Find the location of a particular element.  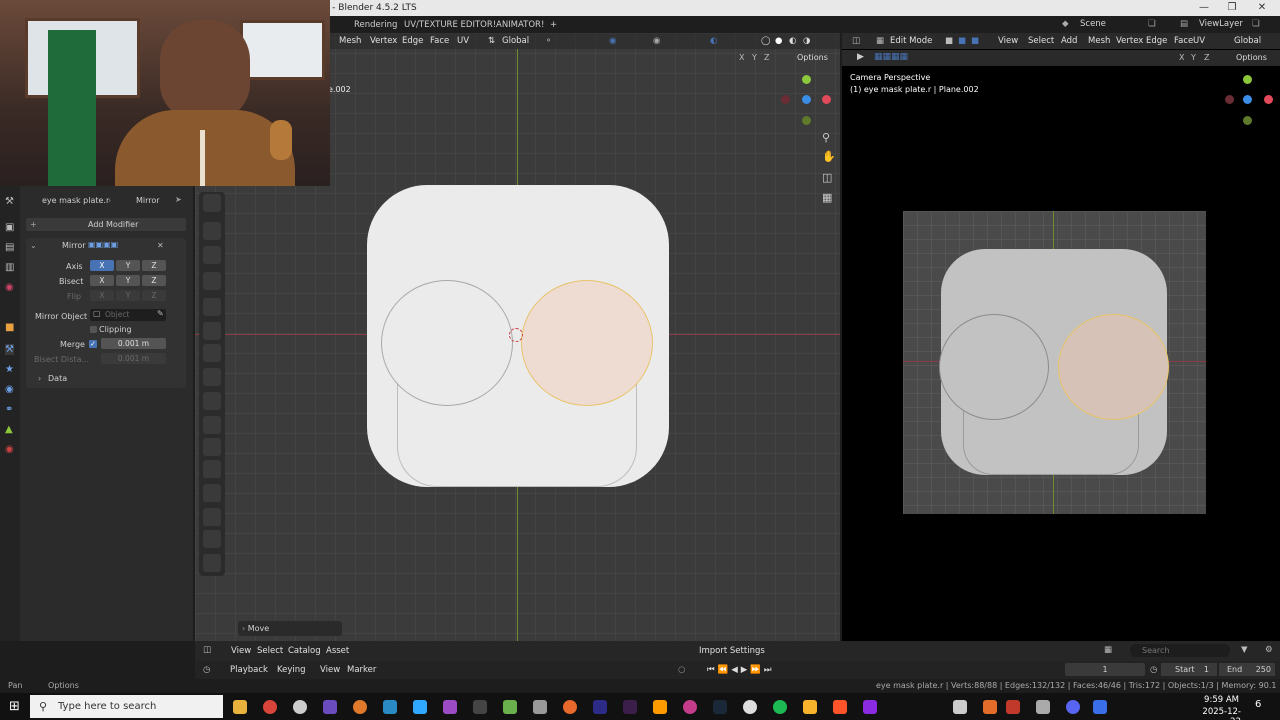

photoshop-icon is located at coordinates (420, 707).